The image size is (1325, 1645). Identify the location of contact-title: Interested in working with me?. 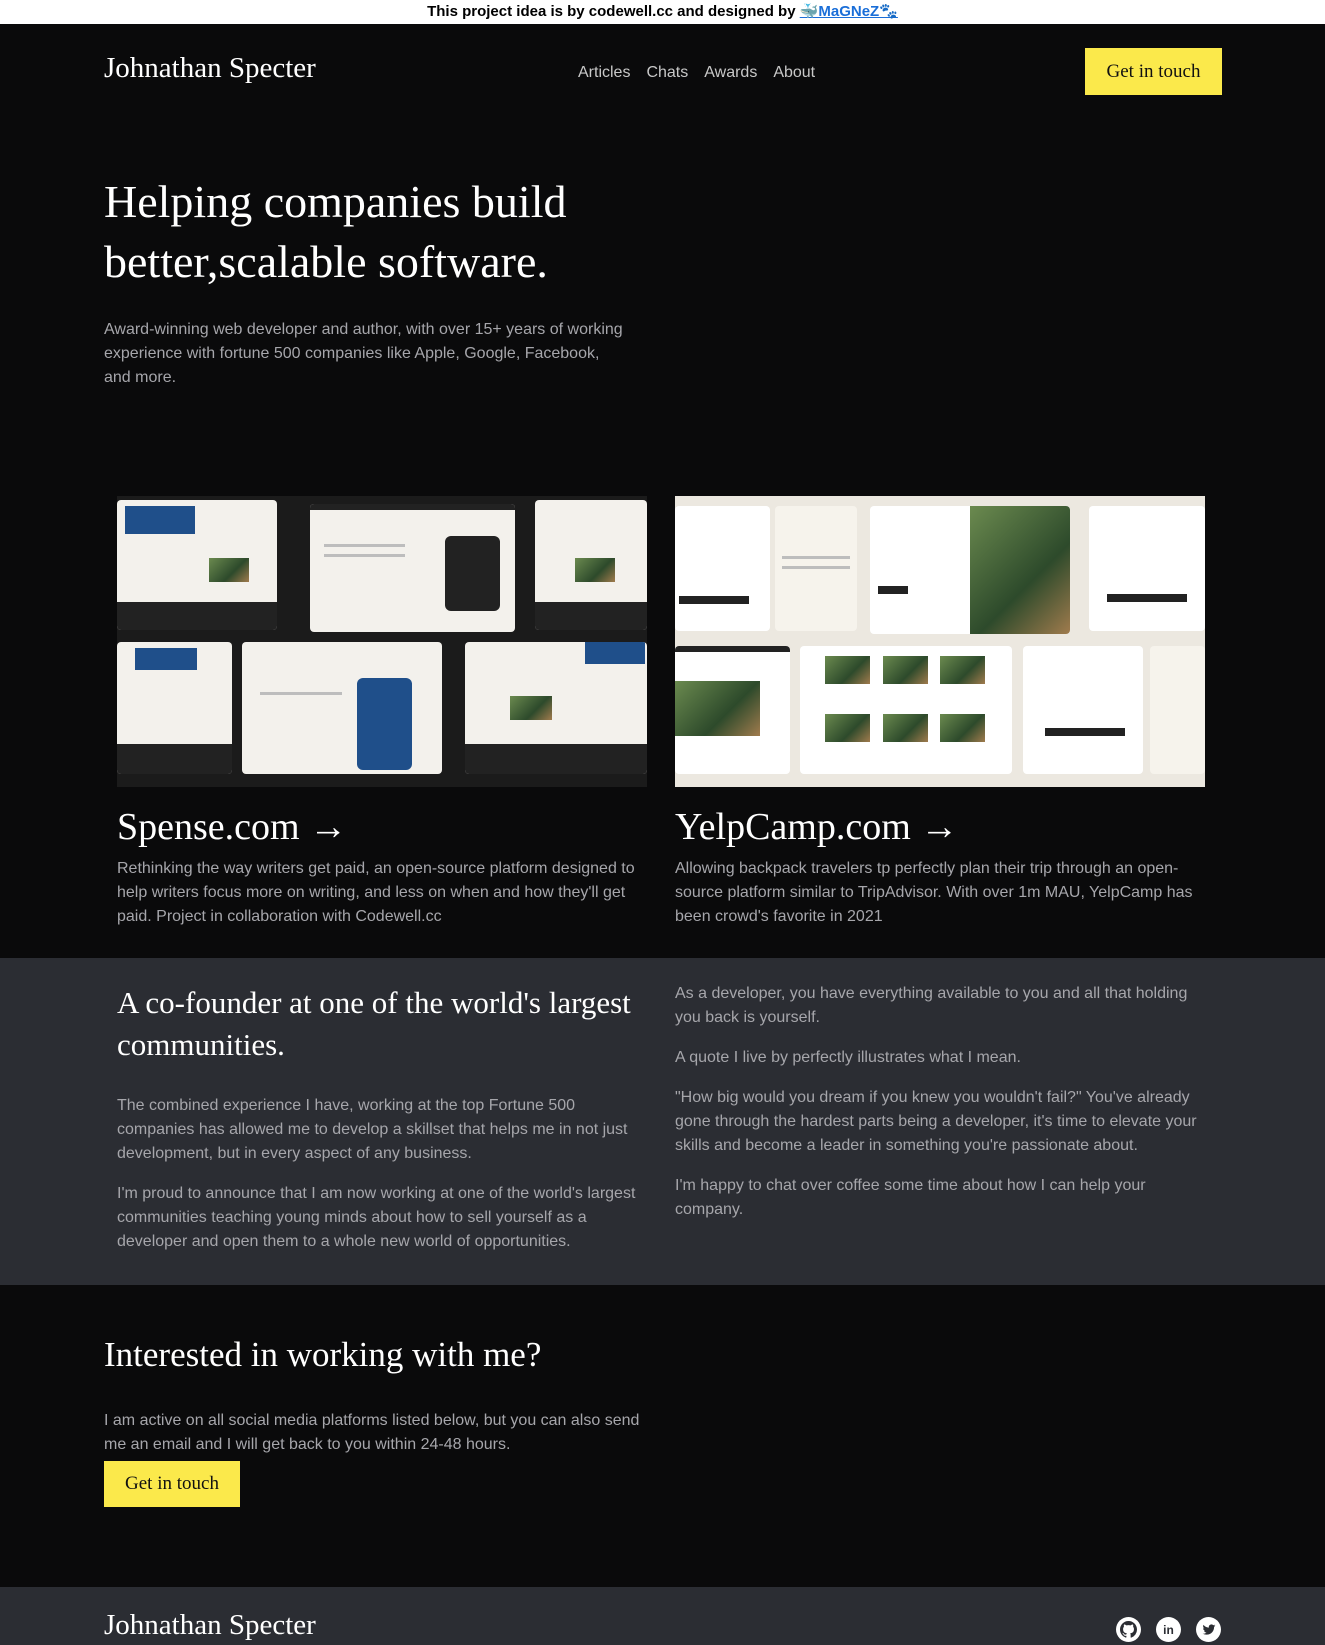
(323, 1354).